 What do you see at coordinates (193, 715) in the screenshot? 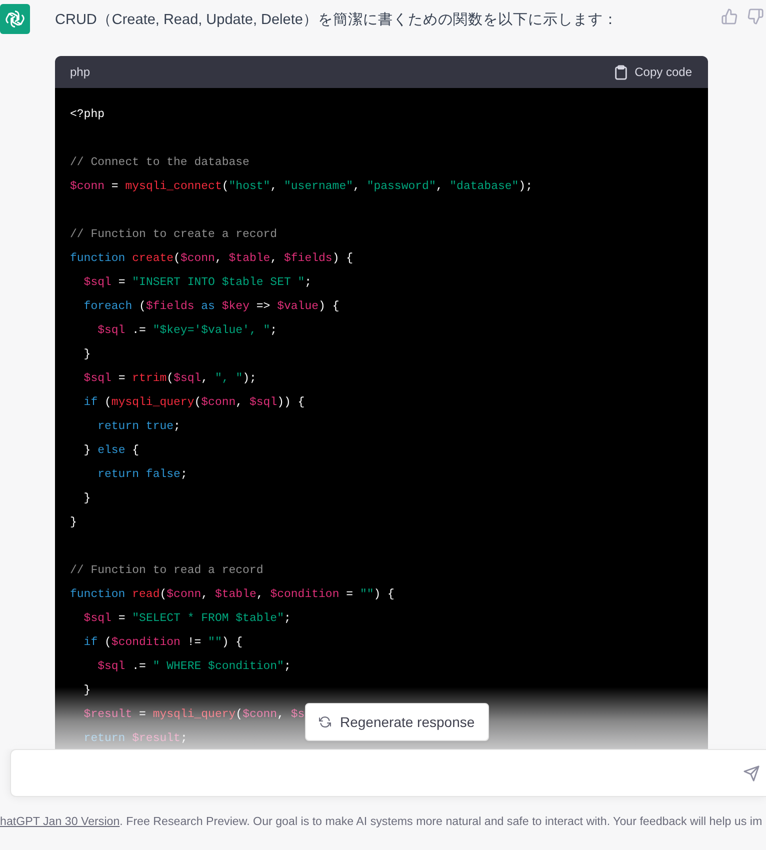
I see `code-line: $result = mysqli_query($conn, $s` at bounding box center [193, 715].